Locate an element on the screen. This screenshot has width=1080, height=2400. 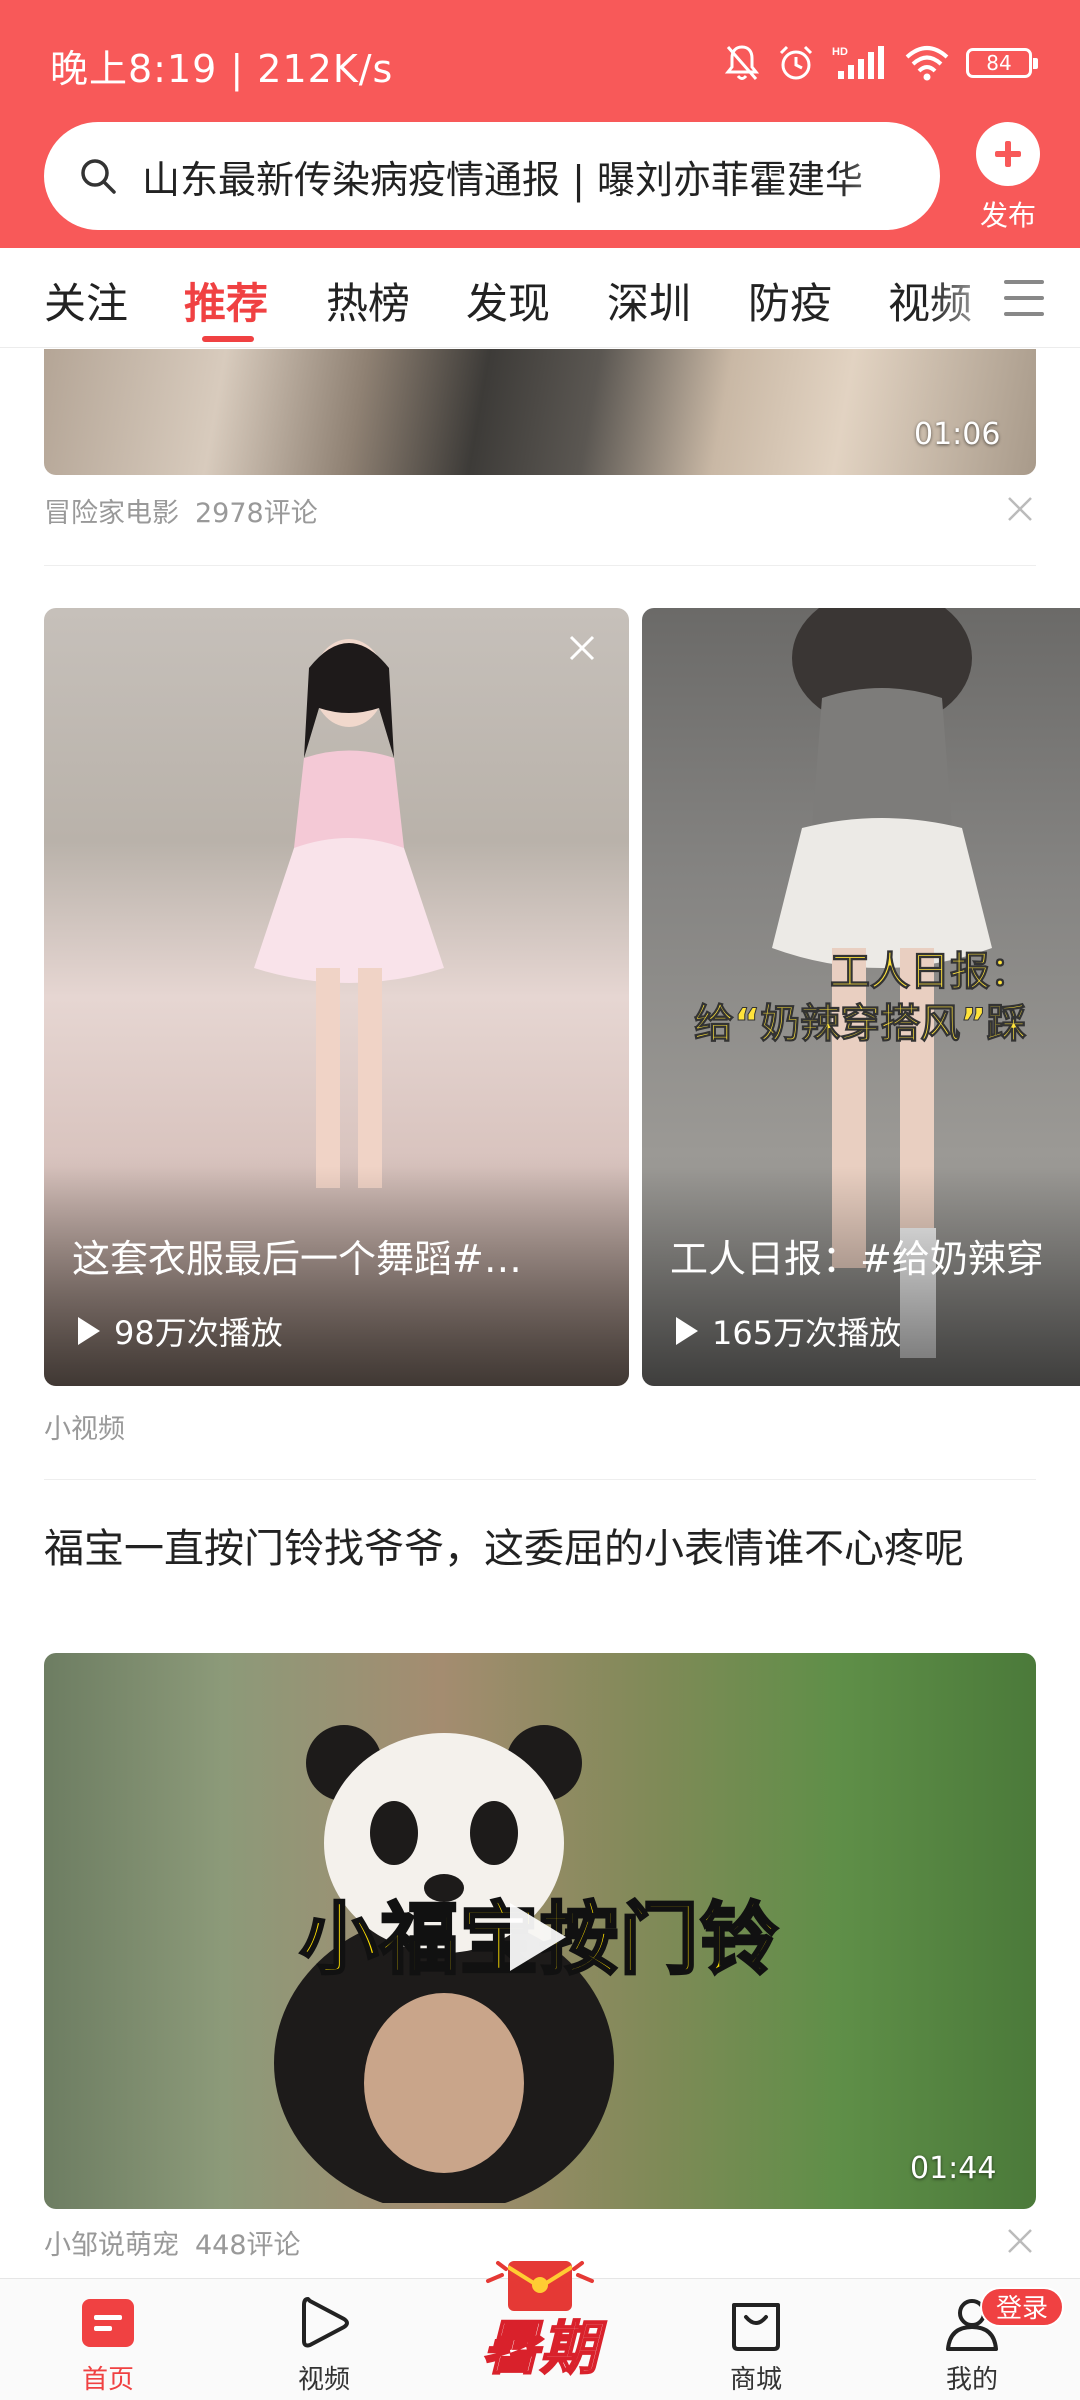
dancer-figure is located at coordinates (349, 913).